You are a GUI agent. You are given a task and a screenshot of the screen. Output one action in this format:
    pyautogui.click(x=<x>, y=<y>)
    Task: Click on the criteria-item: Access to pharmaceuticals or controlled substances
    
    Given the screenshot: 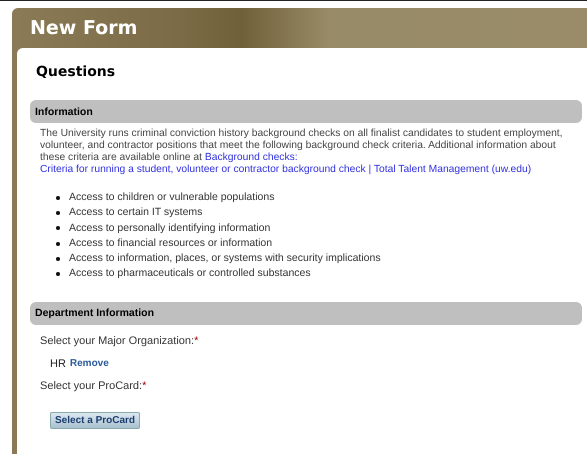 What is the action you would take?
    pyautogui.click(x=190, y=274)
    